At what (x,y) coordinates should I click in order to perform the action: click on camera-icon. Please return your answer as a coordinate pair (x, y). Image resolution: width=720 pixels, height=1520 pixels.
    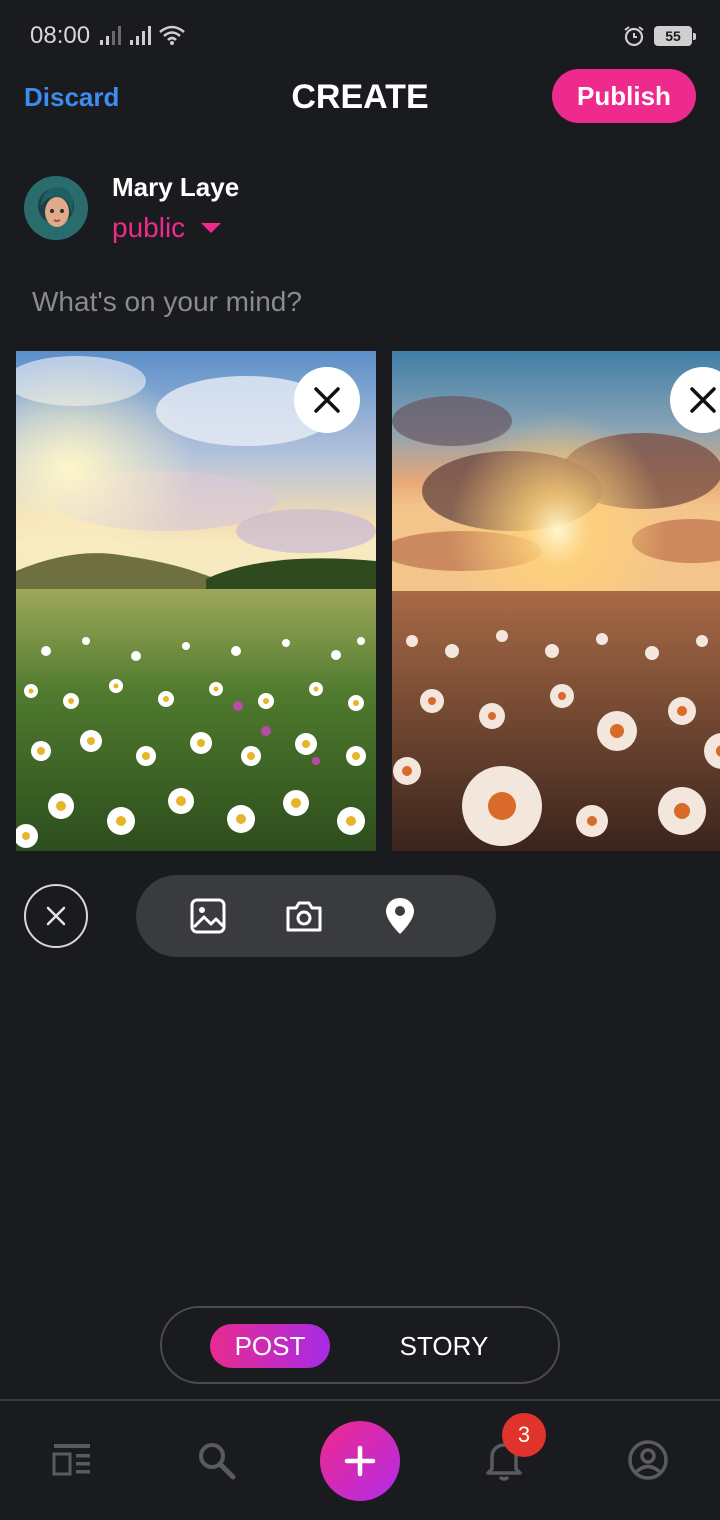
    Looking at the image, I should click on (304, 916).